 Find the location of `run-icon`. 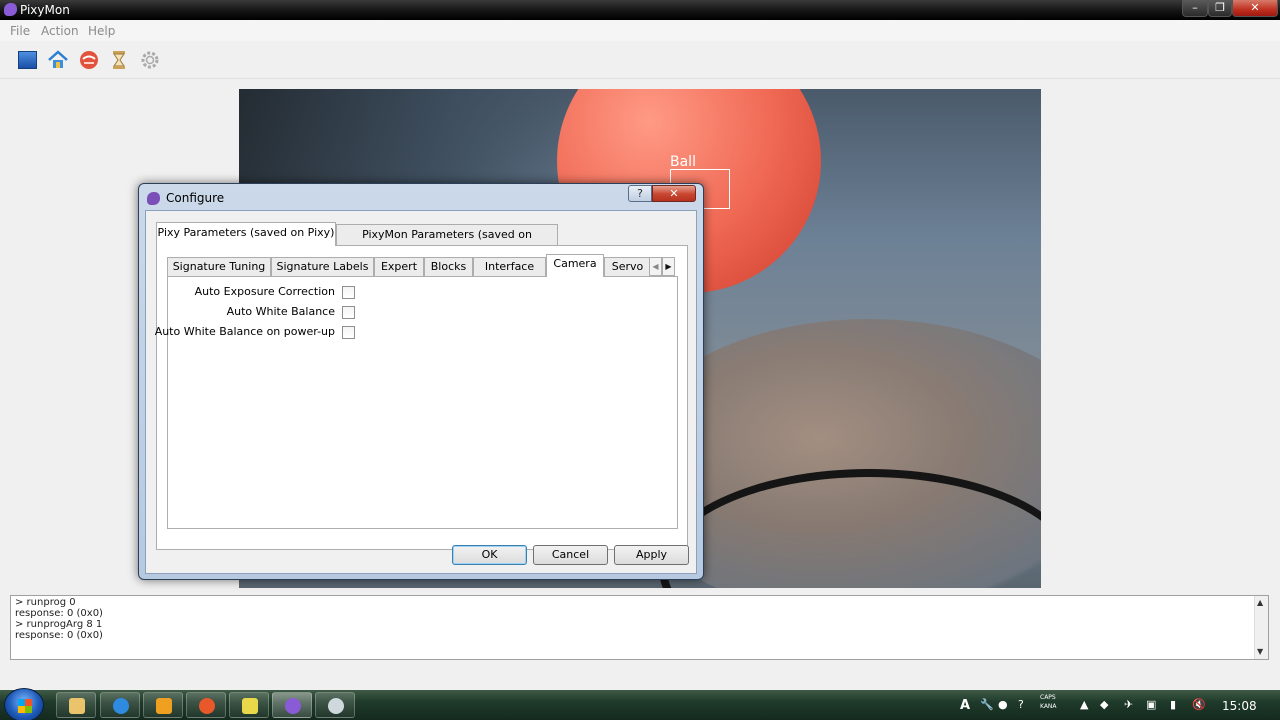

run-icon is located at coordinates (28, 60).